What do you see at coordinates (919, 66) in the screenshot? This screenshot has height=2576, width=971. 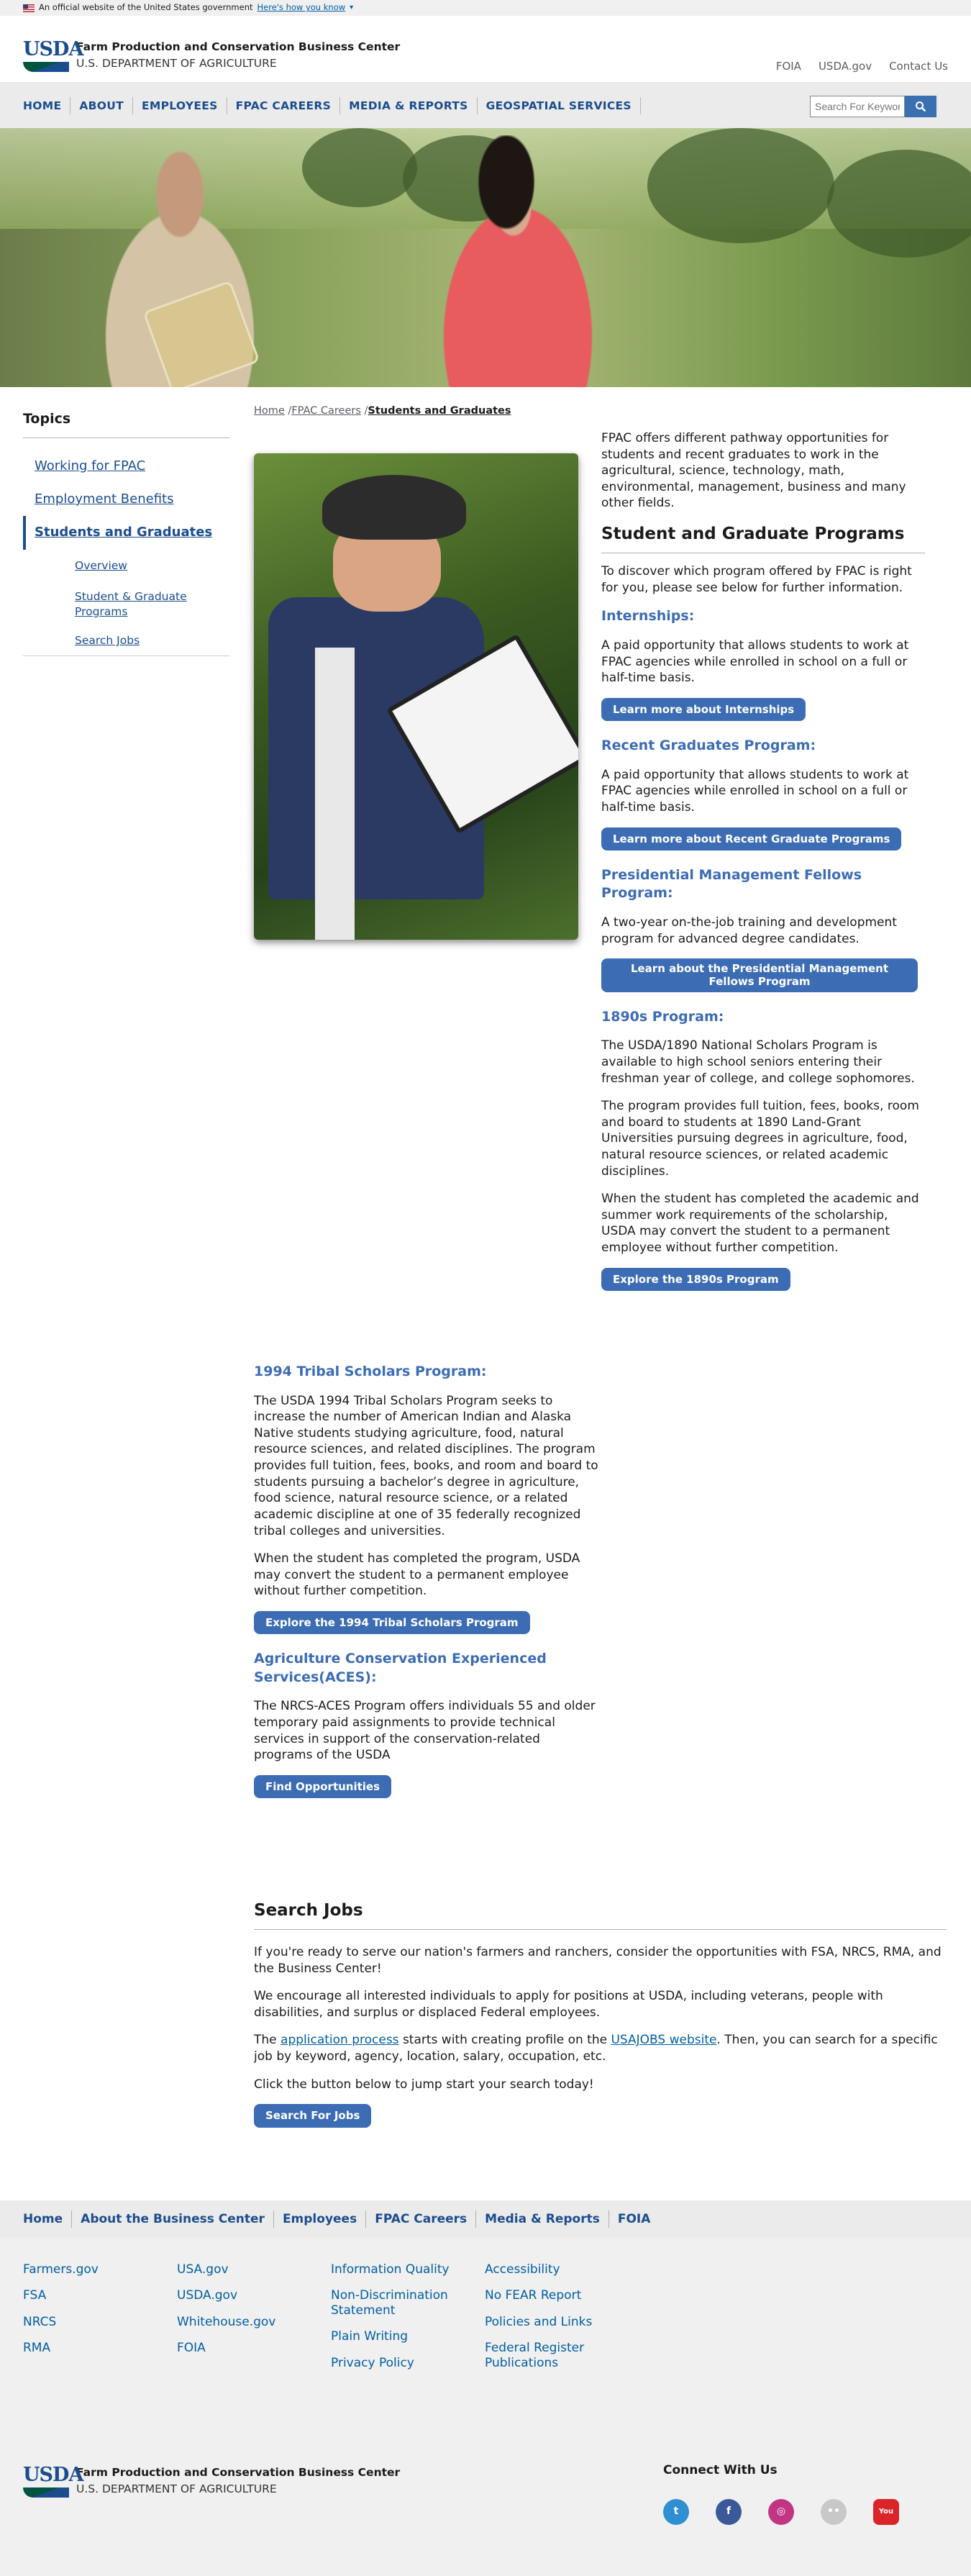 I see `util-link-contact: Contact Us` at bounding box center [919, 66].